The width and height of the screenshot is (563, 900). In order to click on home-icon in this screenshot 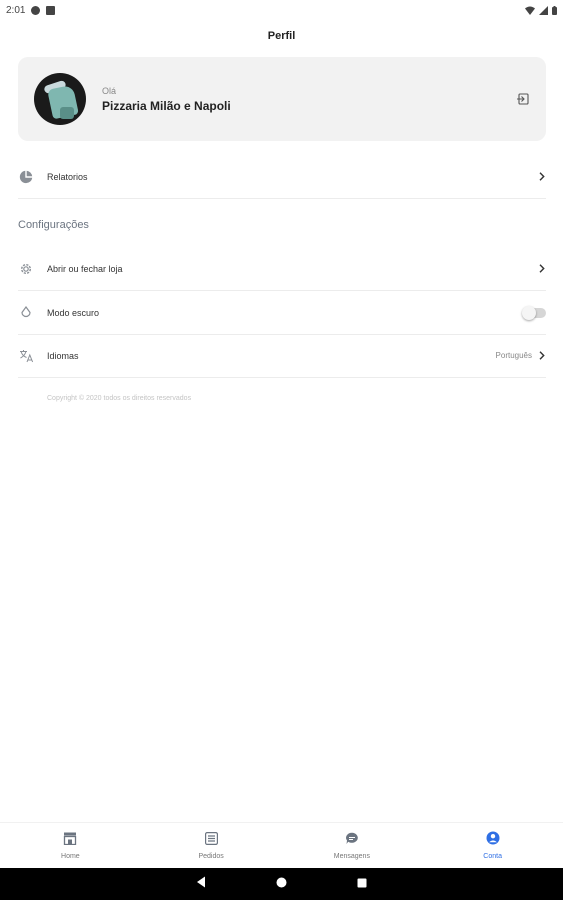, I will do `click(281, 884)`.